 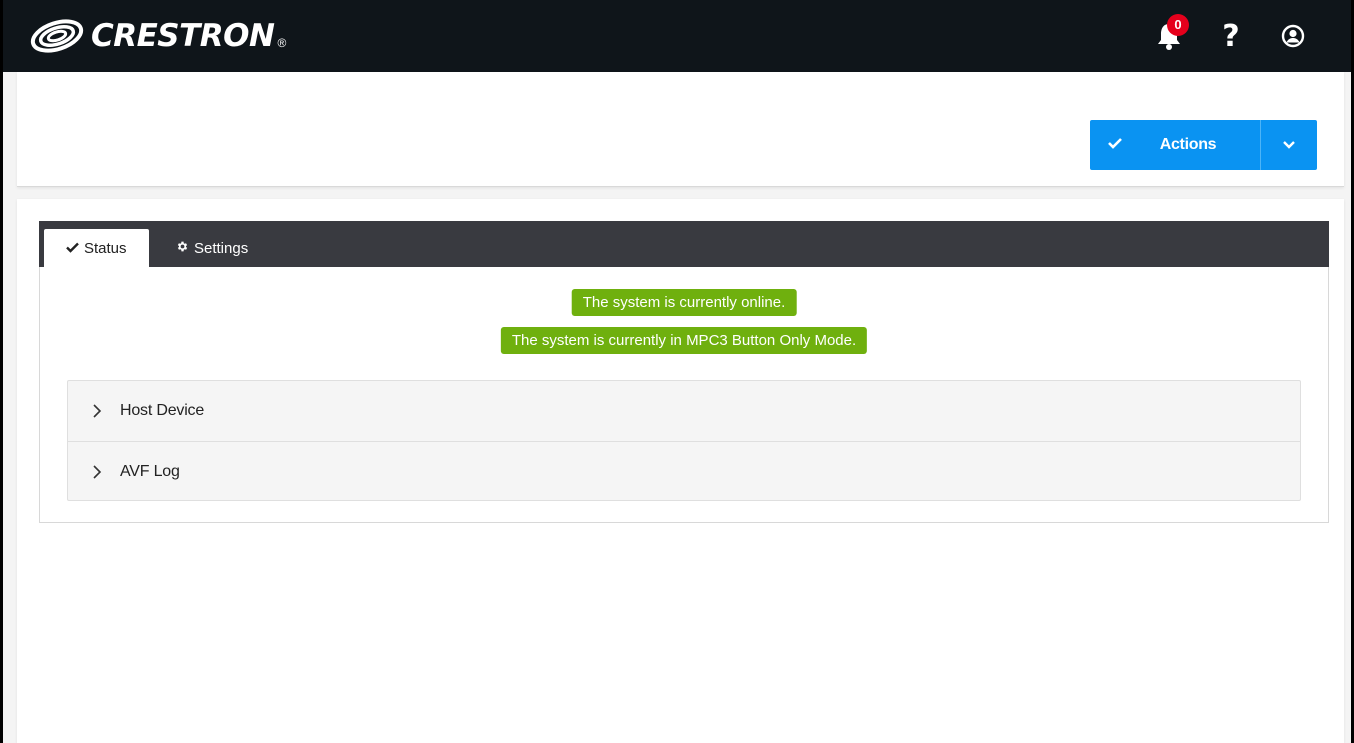 I want to click on help-icon: ?, so click(x=1231, y=36).